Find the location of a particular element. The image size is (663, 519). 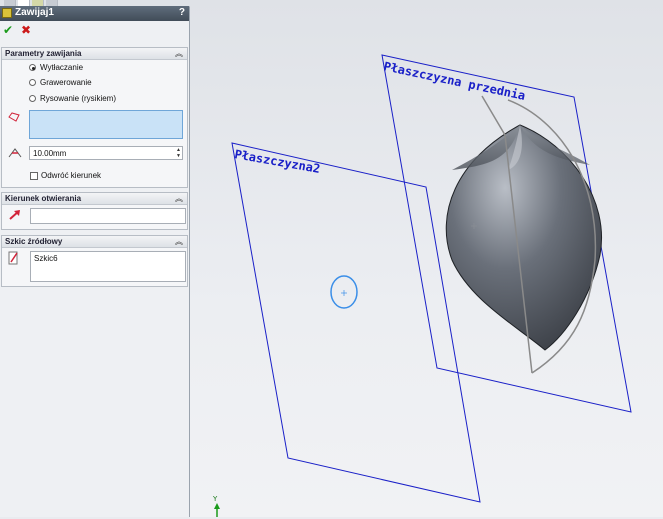

group-title: Szkic źródłowy is located at coordinates (34, 241).